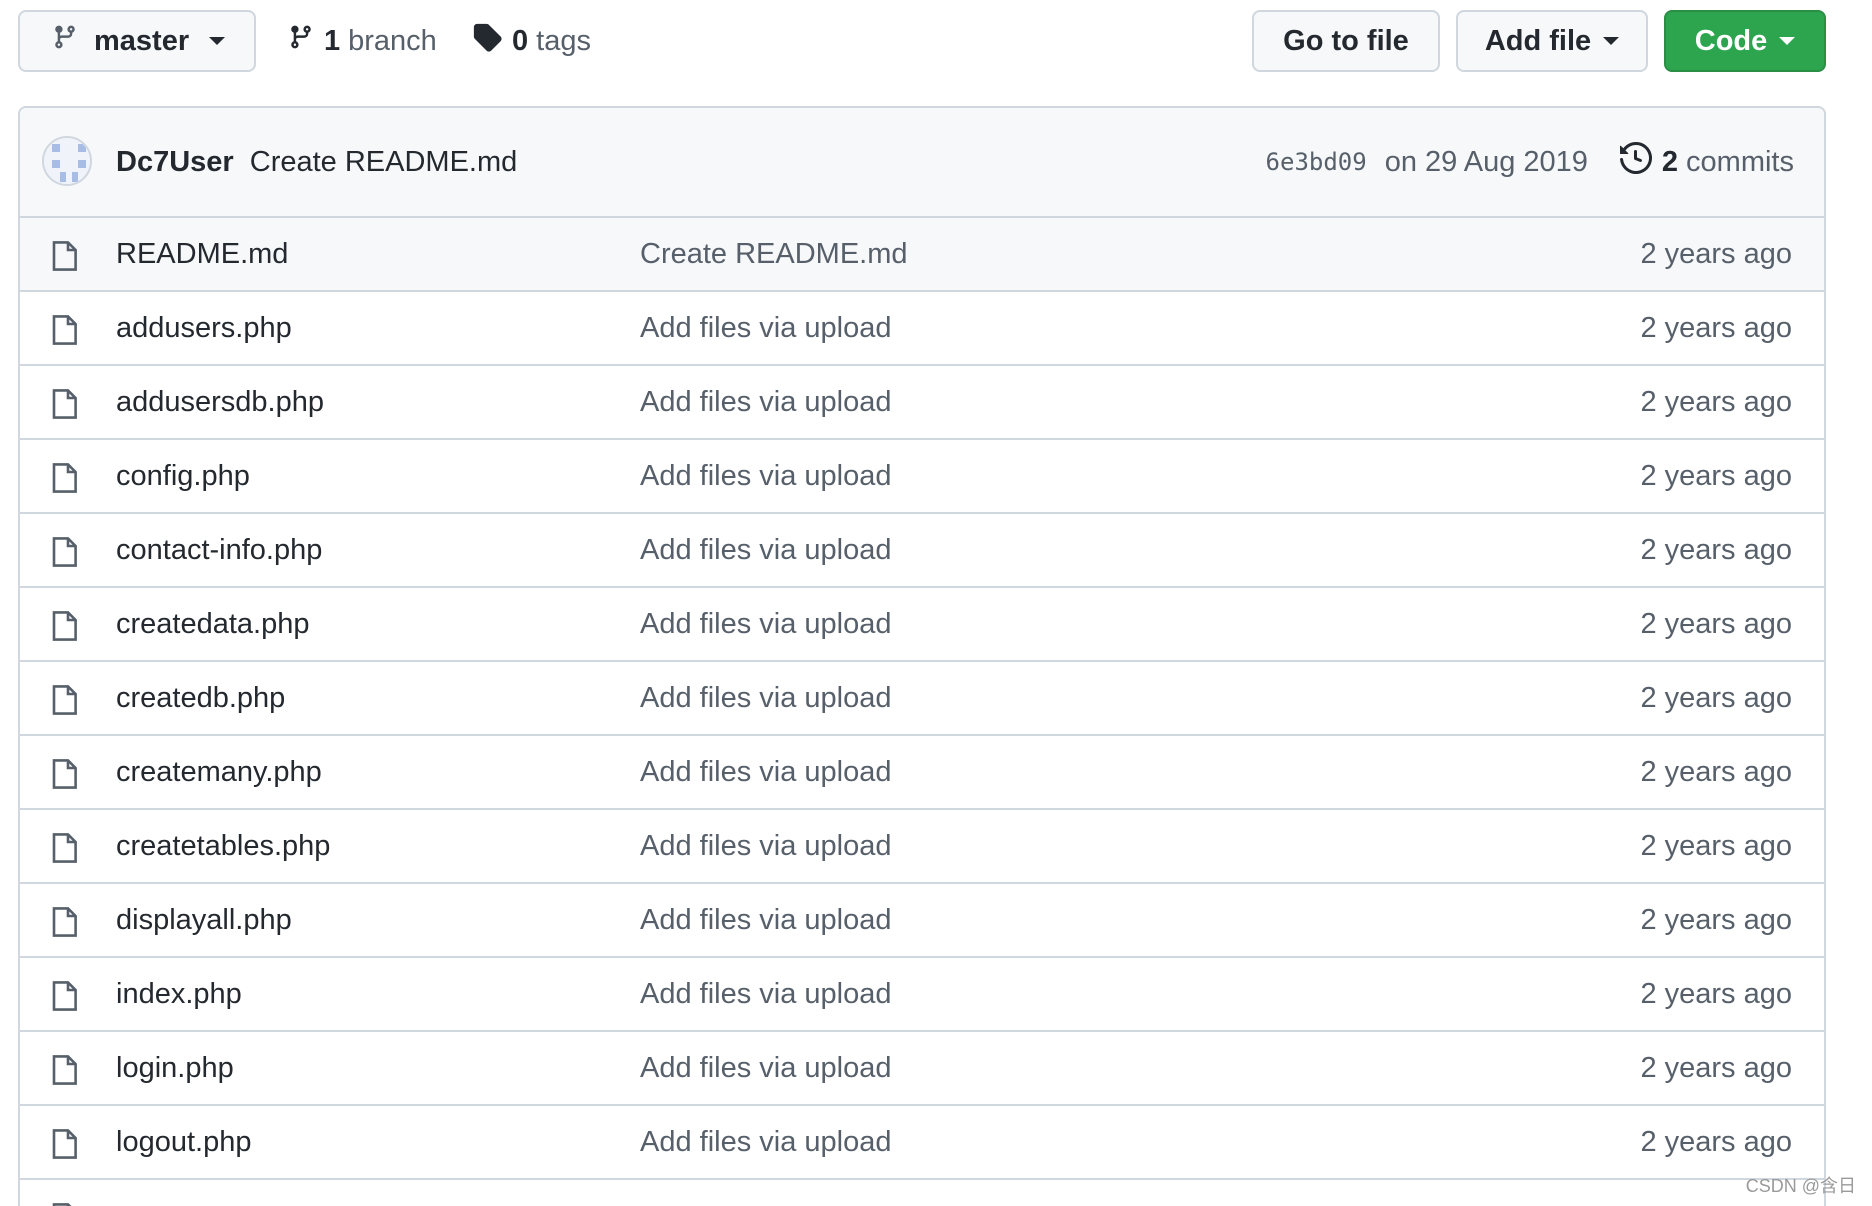  I want to click on file-commit-message-link: Create README.md, so click(774, 254).